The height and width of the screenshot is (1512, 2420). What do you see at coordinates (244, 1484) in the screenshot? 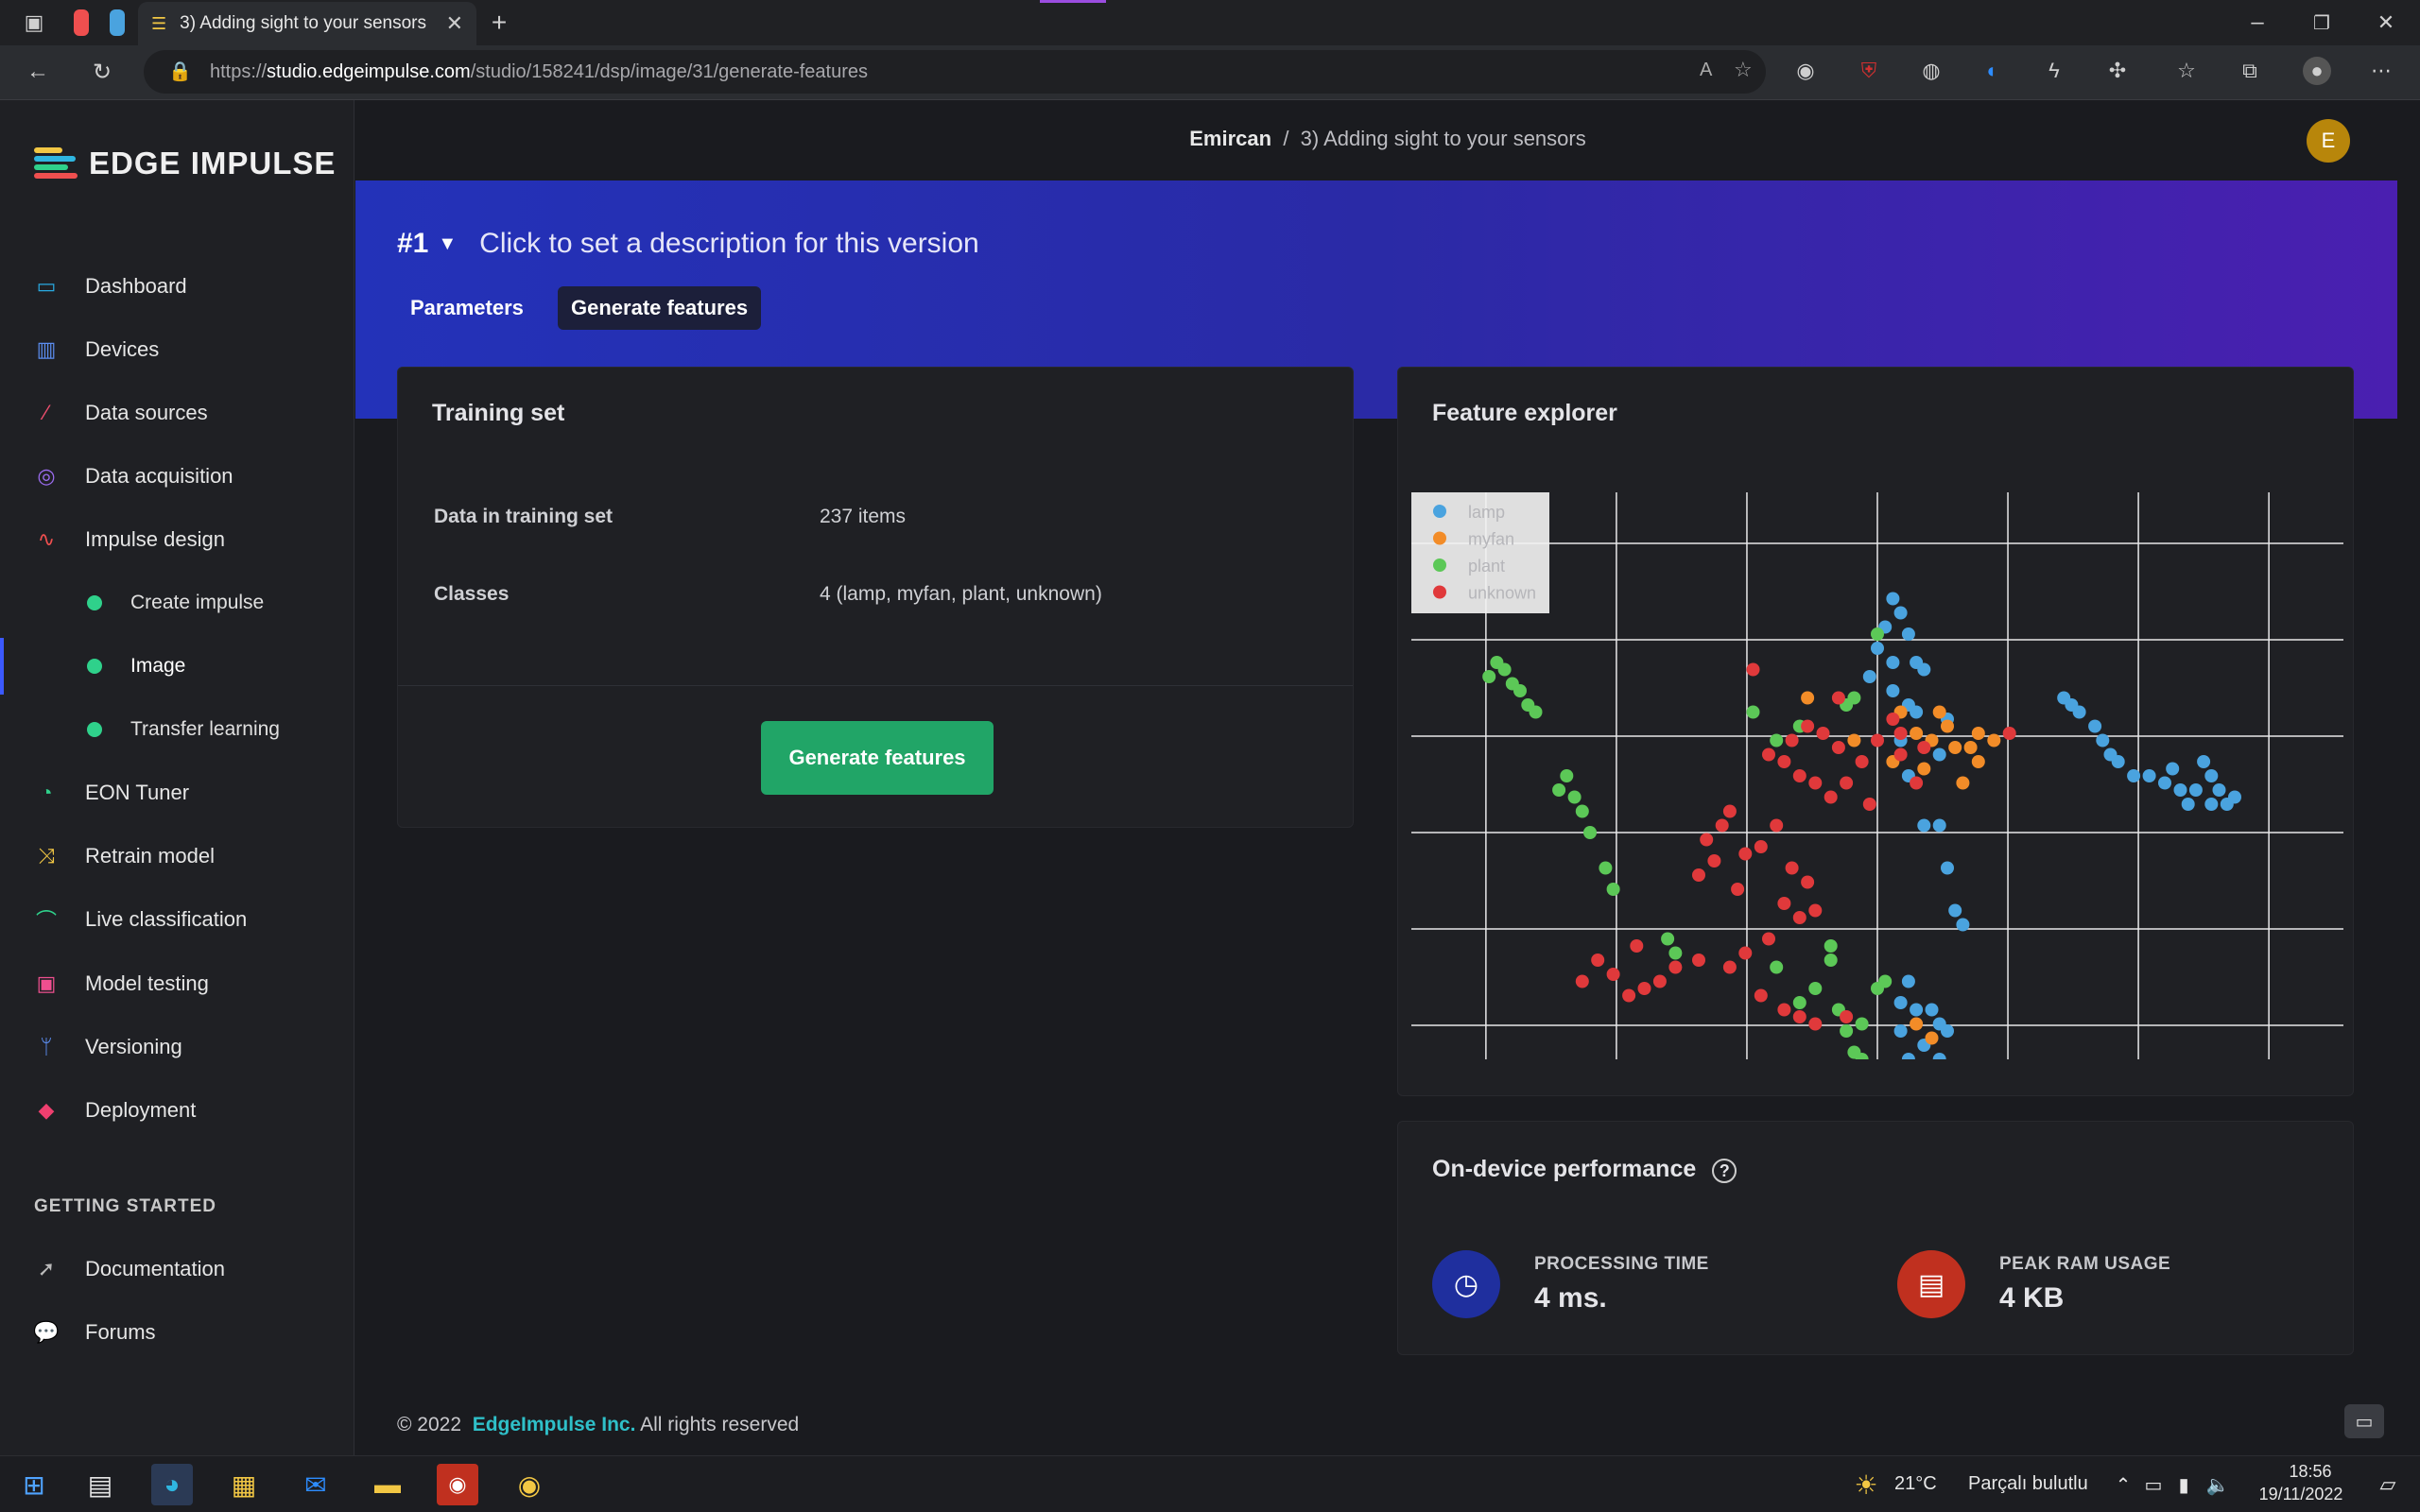
I see `store-icon: ▦` at bounding box center [244, 1484].